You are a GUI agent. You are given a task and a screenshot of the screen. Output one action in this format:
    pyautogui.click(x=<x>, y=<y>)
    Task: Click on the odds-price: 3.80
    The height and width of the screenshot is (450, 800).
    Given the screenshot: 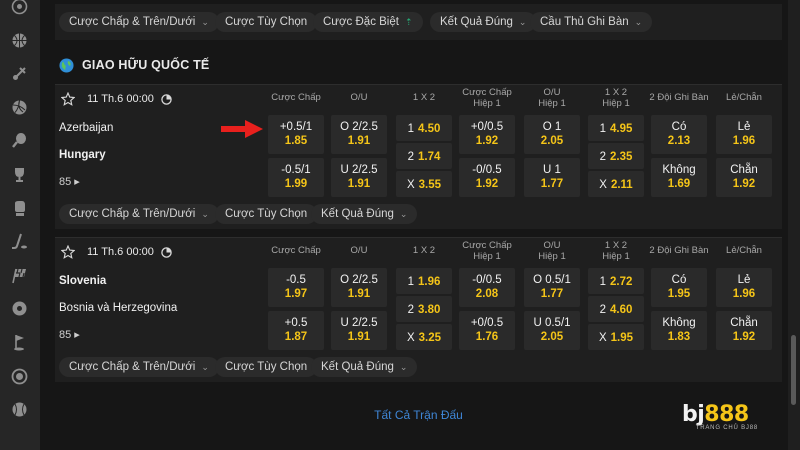 What is the action you would take?
    pyautogui.click(x=429, y=310)
    